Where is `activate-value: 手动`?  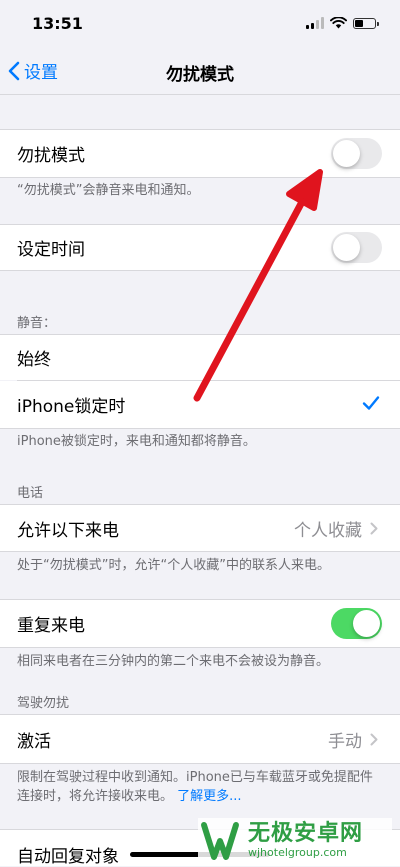 activate-value: 手动 is located at coordinates (345, 741).